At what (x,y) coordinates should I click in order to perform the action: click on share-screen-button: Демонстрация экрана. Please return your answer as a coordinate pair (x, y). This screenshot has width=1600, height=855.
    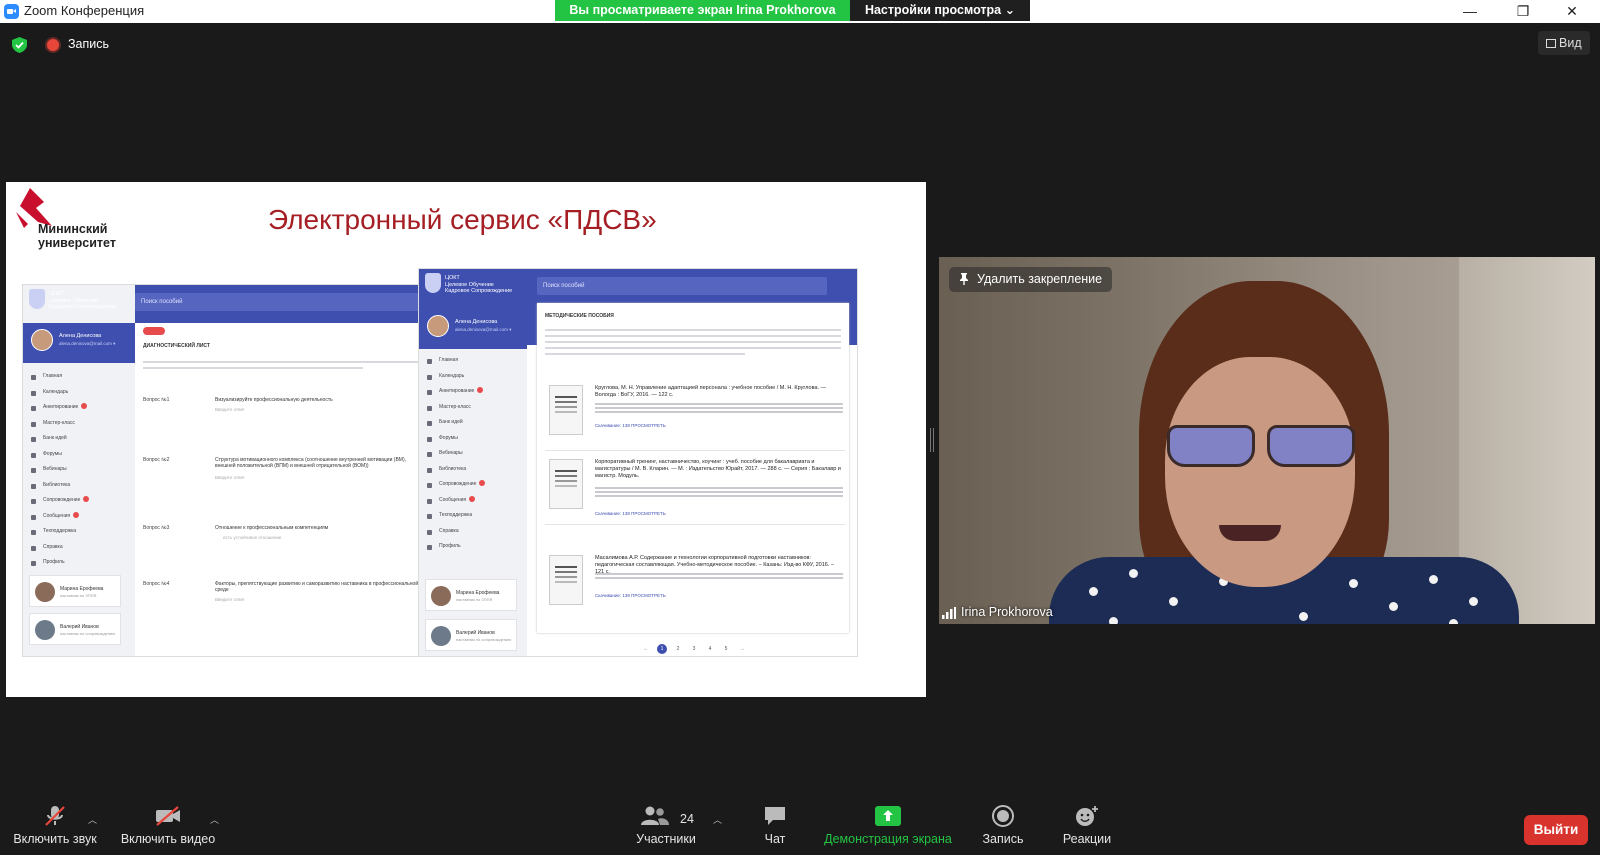
    Looking at the image, I should click on (888, 825).